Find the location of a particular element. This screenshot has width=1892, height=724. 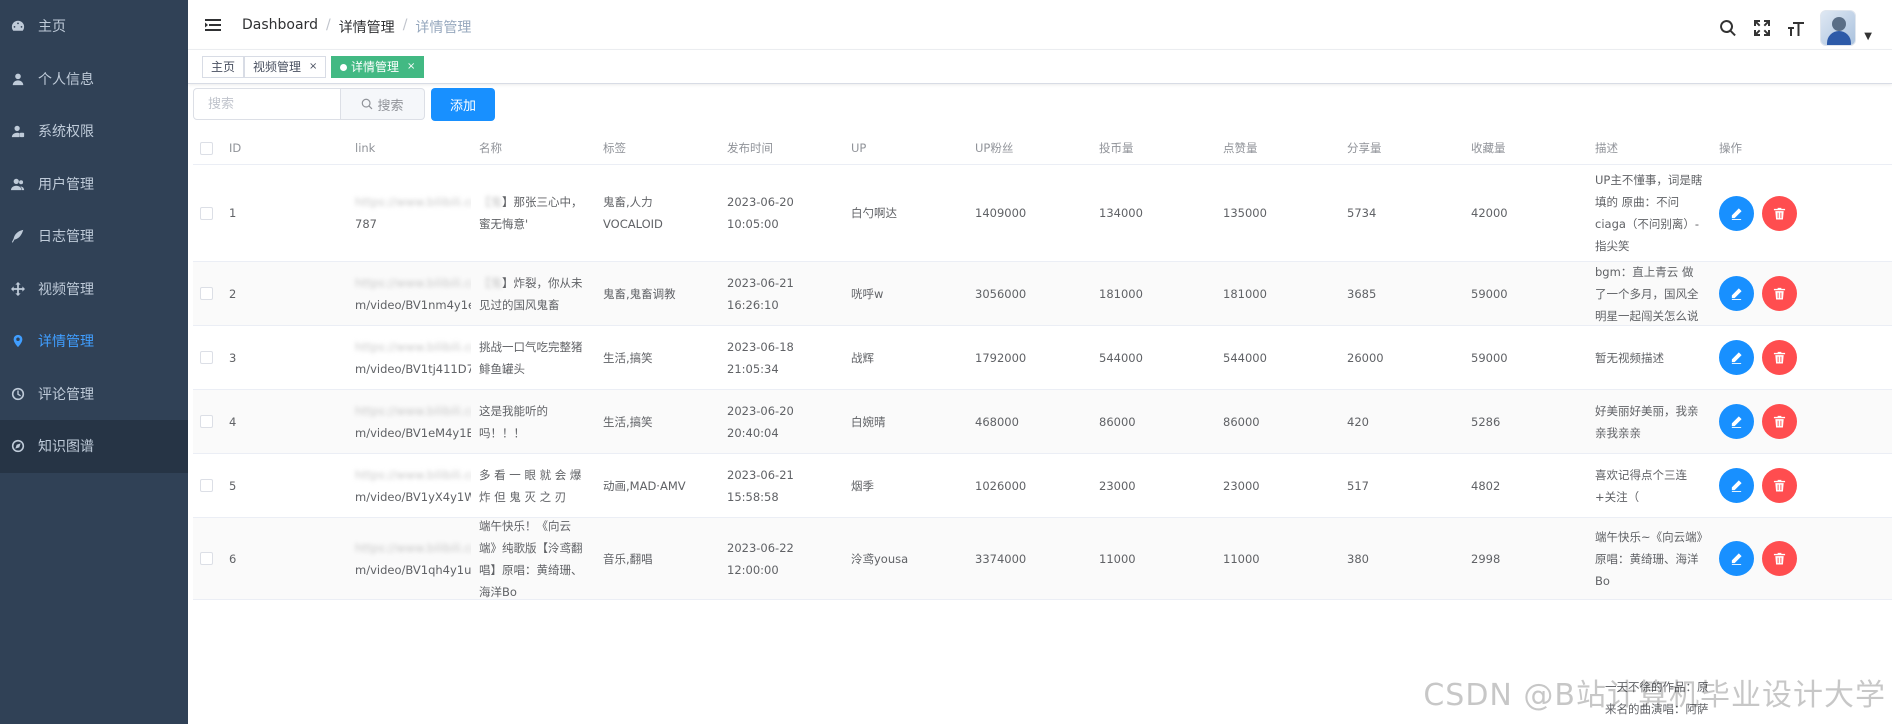

cell-time: 2023-06-20 20:40:04 is located at coordinates (760, 421).